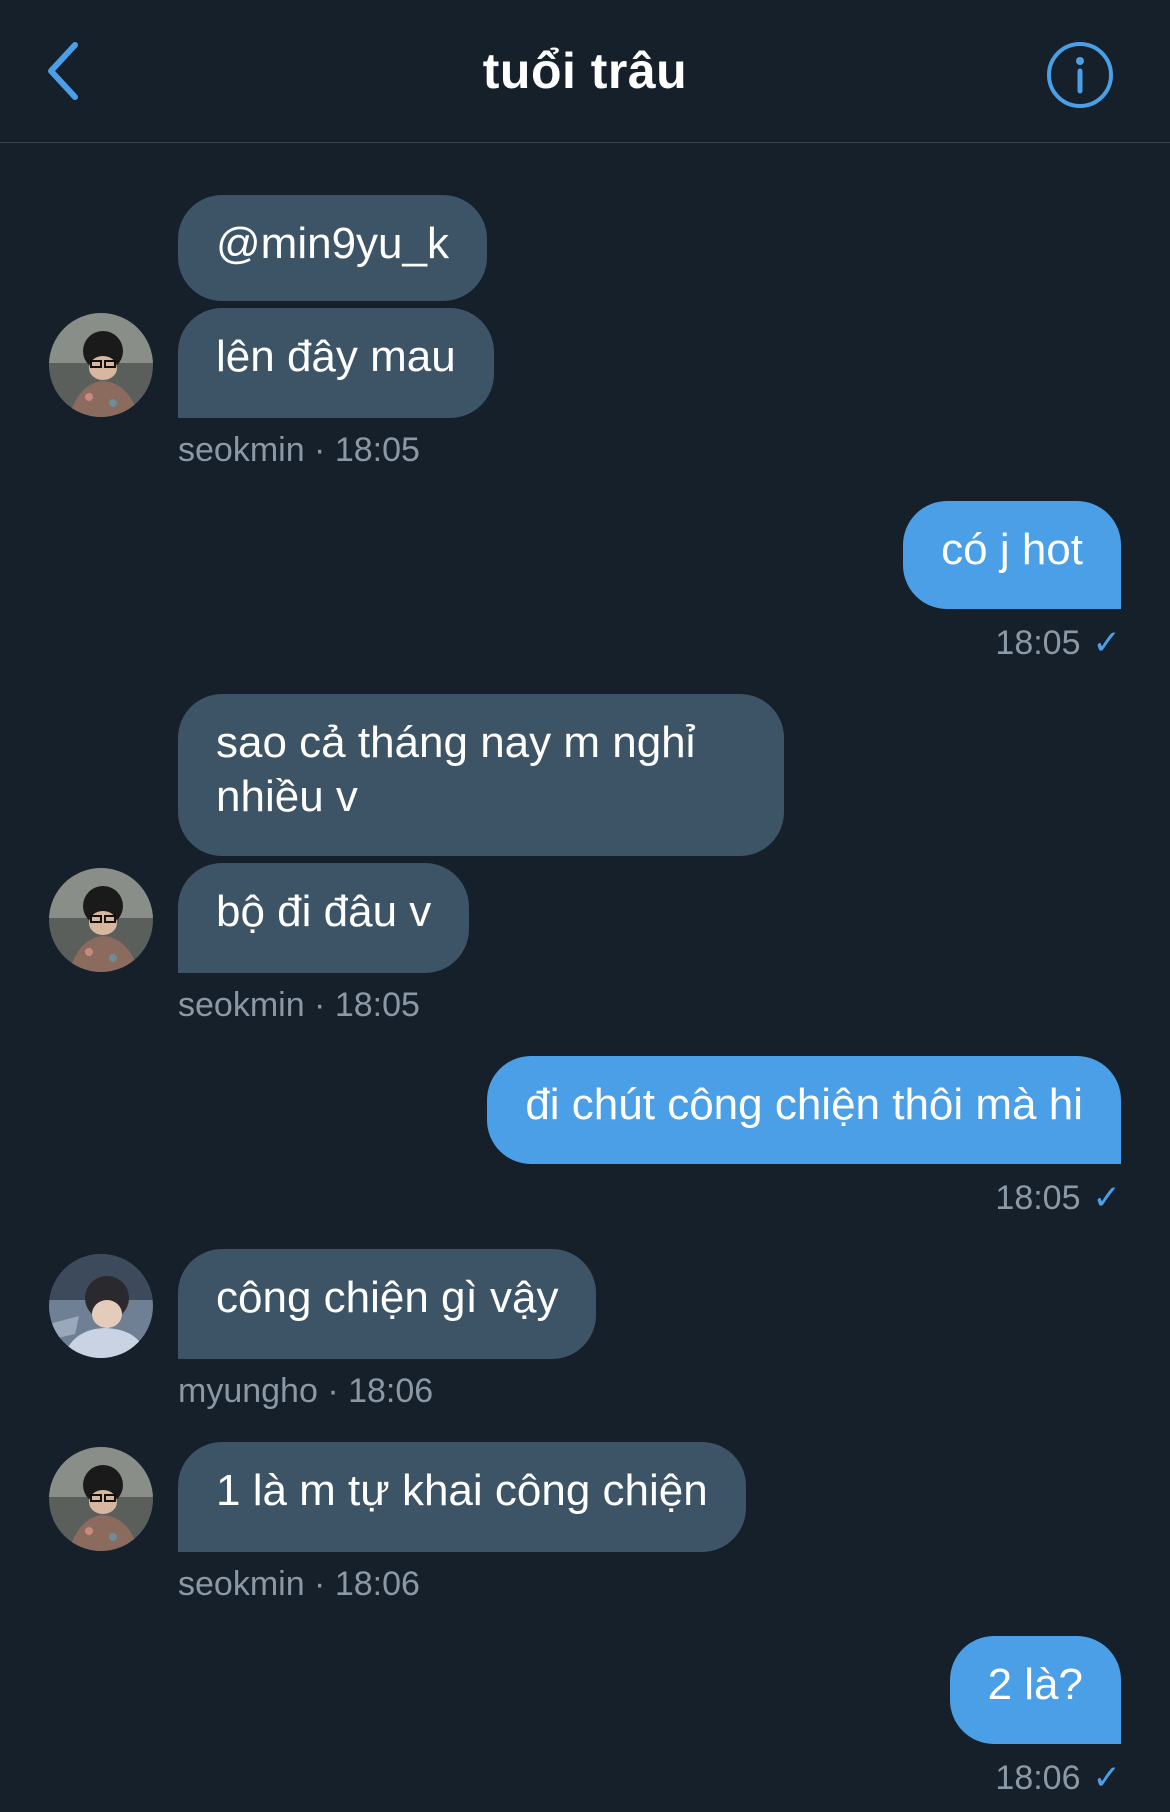 The height and width of the screenshot is (1812, 1170). I want to click on message-bubble-incoming: công chiện gì vậy, so click(387, 1304).